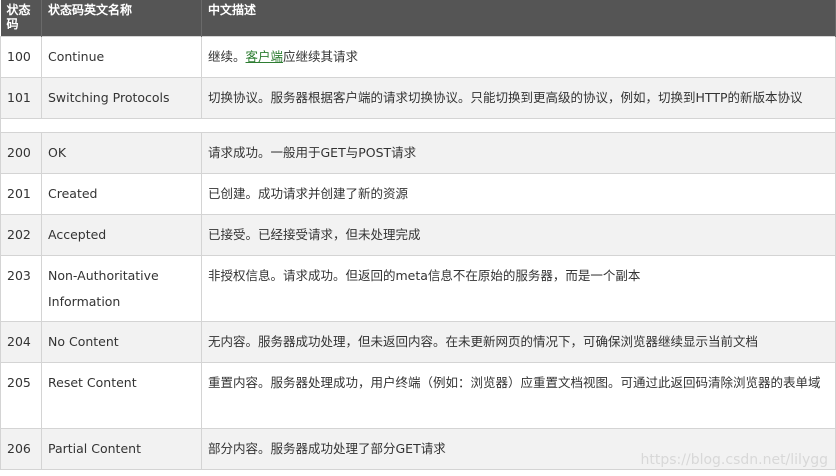 The image size is (836, 476). What do you see at coordinates (21, 56) in the screenshot?
I see `status-code-cell: 100` at bounding box center [21, 56].